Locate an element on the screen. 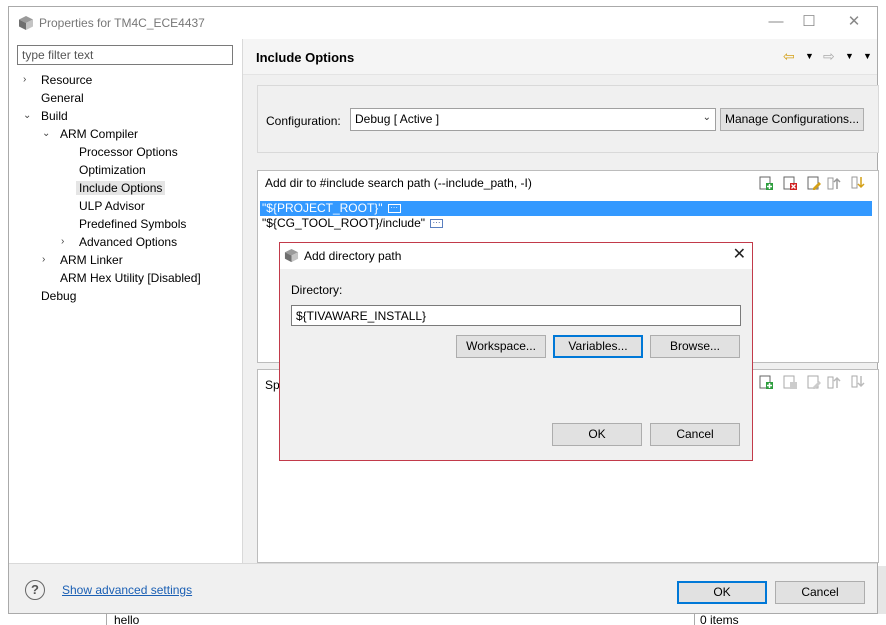 Image resolution: width=886 pixels, height=625 pixels. tree-item-general: General is located at coordinates (53, 98).